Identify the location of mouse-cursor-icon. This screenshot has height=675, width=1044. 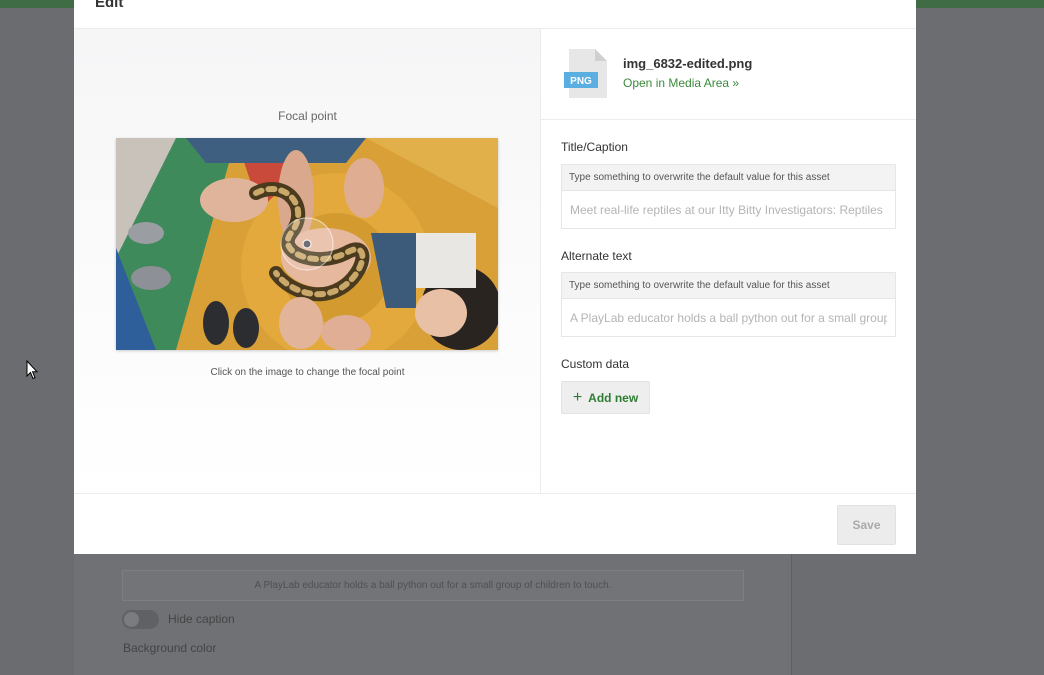
(32, 370).